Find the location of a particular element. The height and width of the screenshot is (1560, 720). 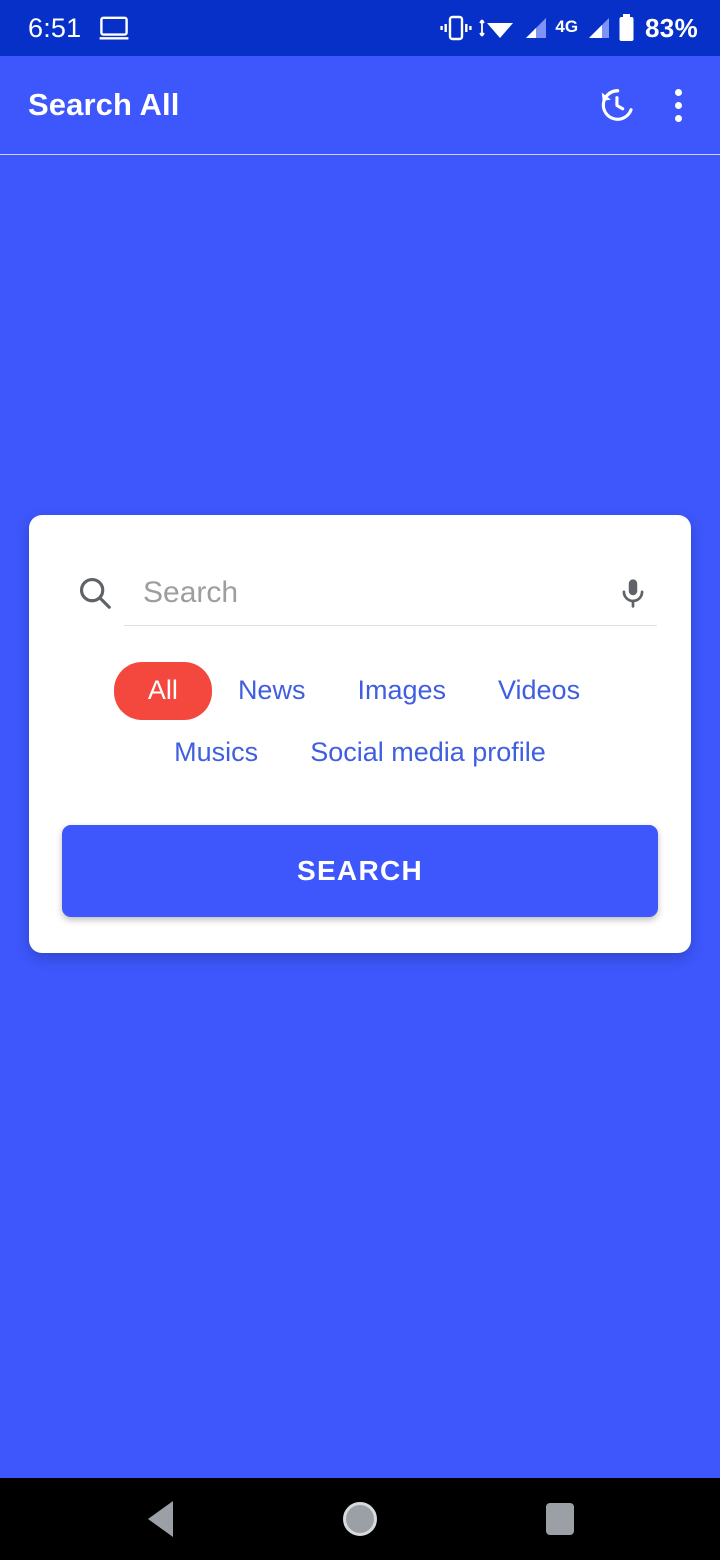

status-bar-left-icons is located at coordinates (114, 28).